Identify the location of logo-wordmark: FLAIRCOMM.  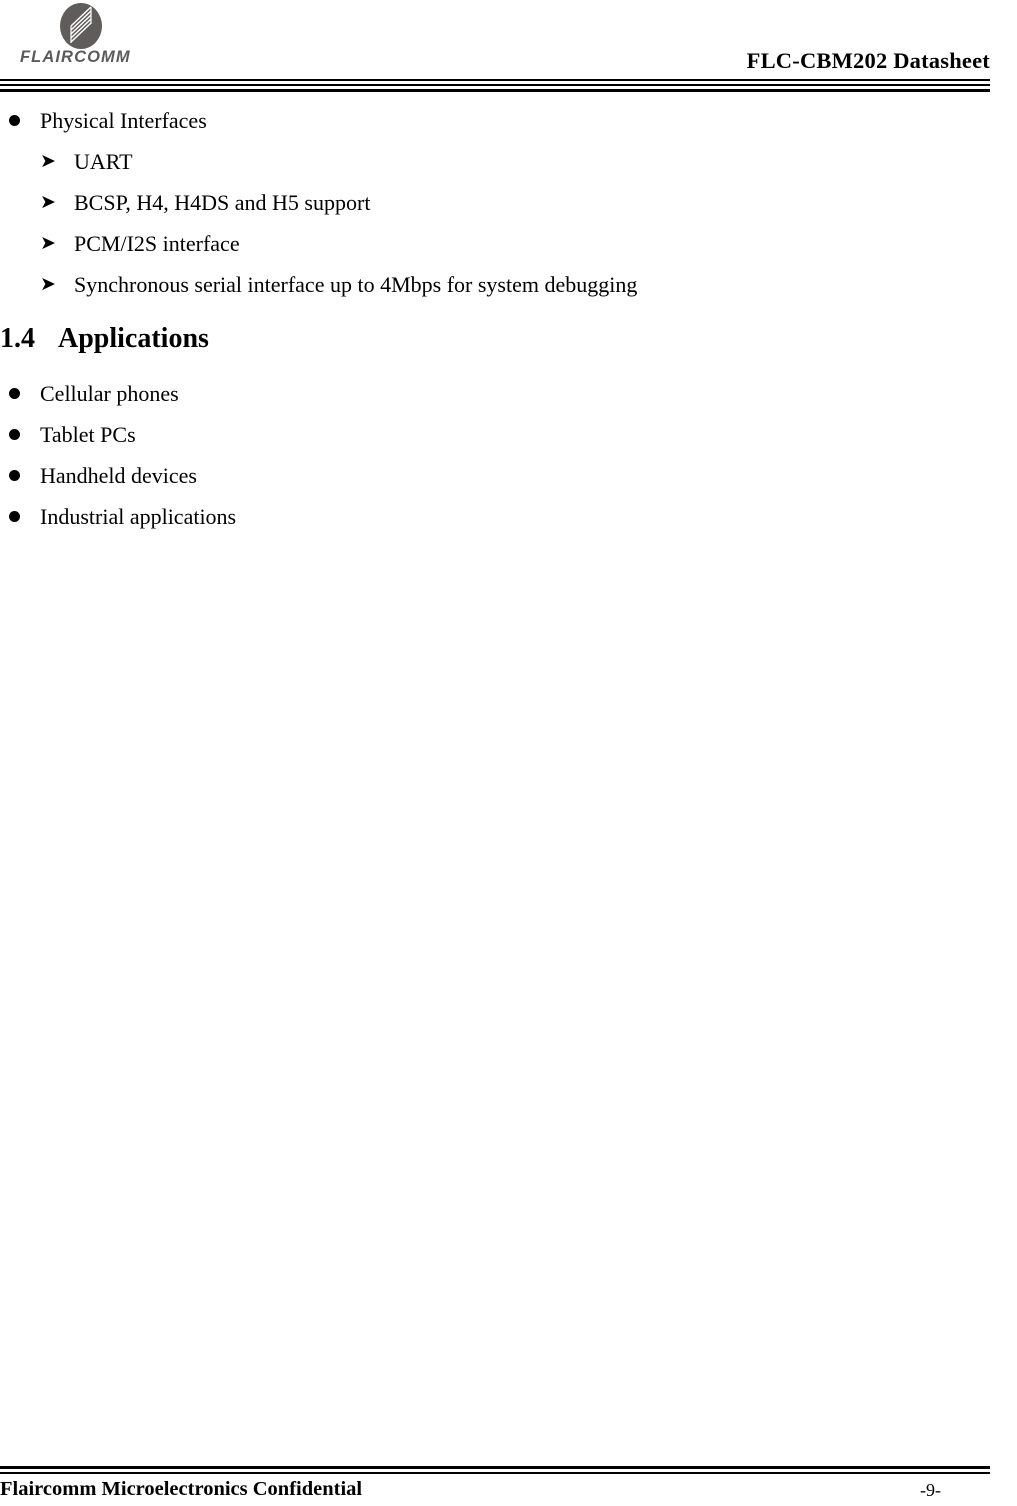
(75, 57).